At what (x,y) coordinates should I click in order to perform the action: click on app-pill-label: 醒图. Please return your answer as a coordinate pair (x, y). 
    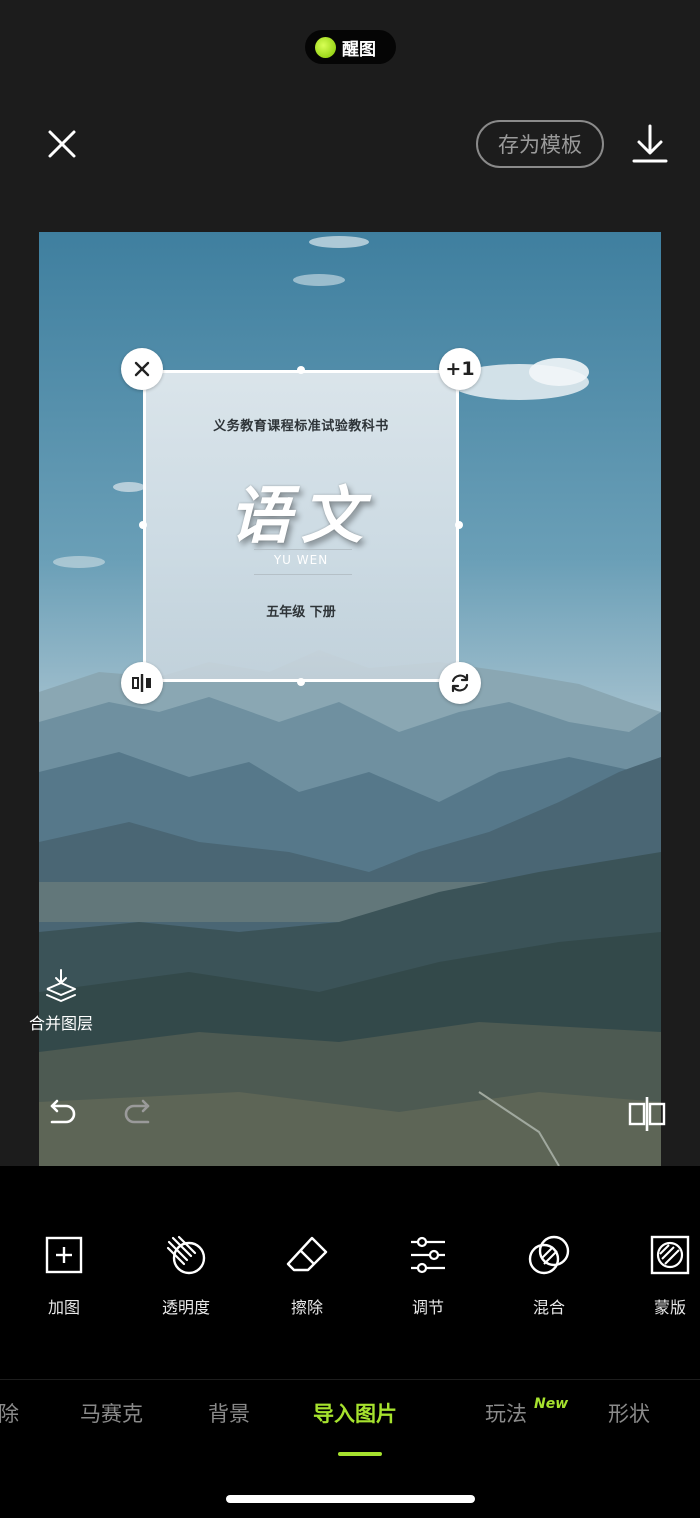
    Looking at the image, I should click on (359, 49).